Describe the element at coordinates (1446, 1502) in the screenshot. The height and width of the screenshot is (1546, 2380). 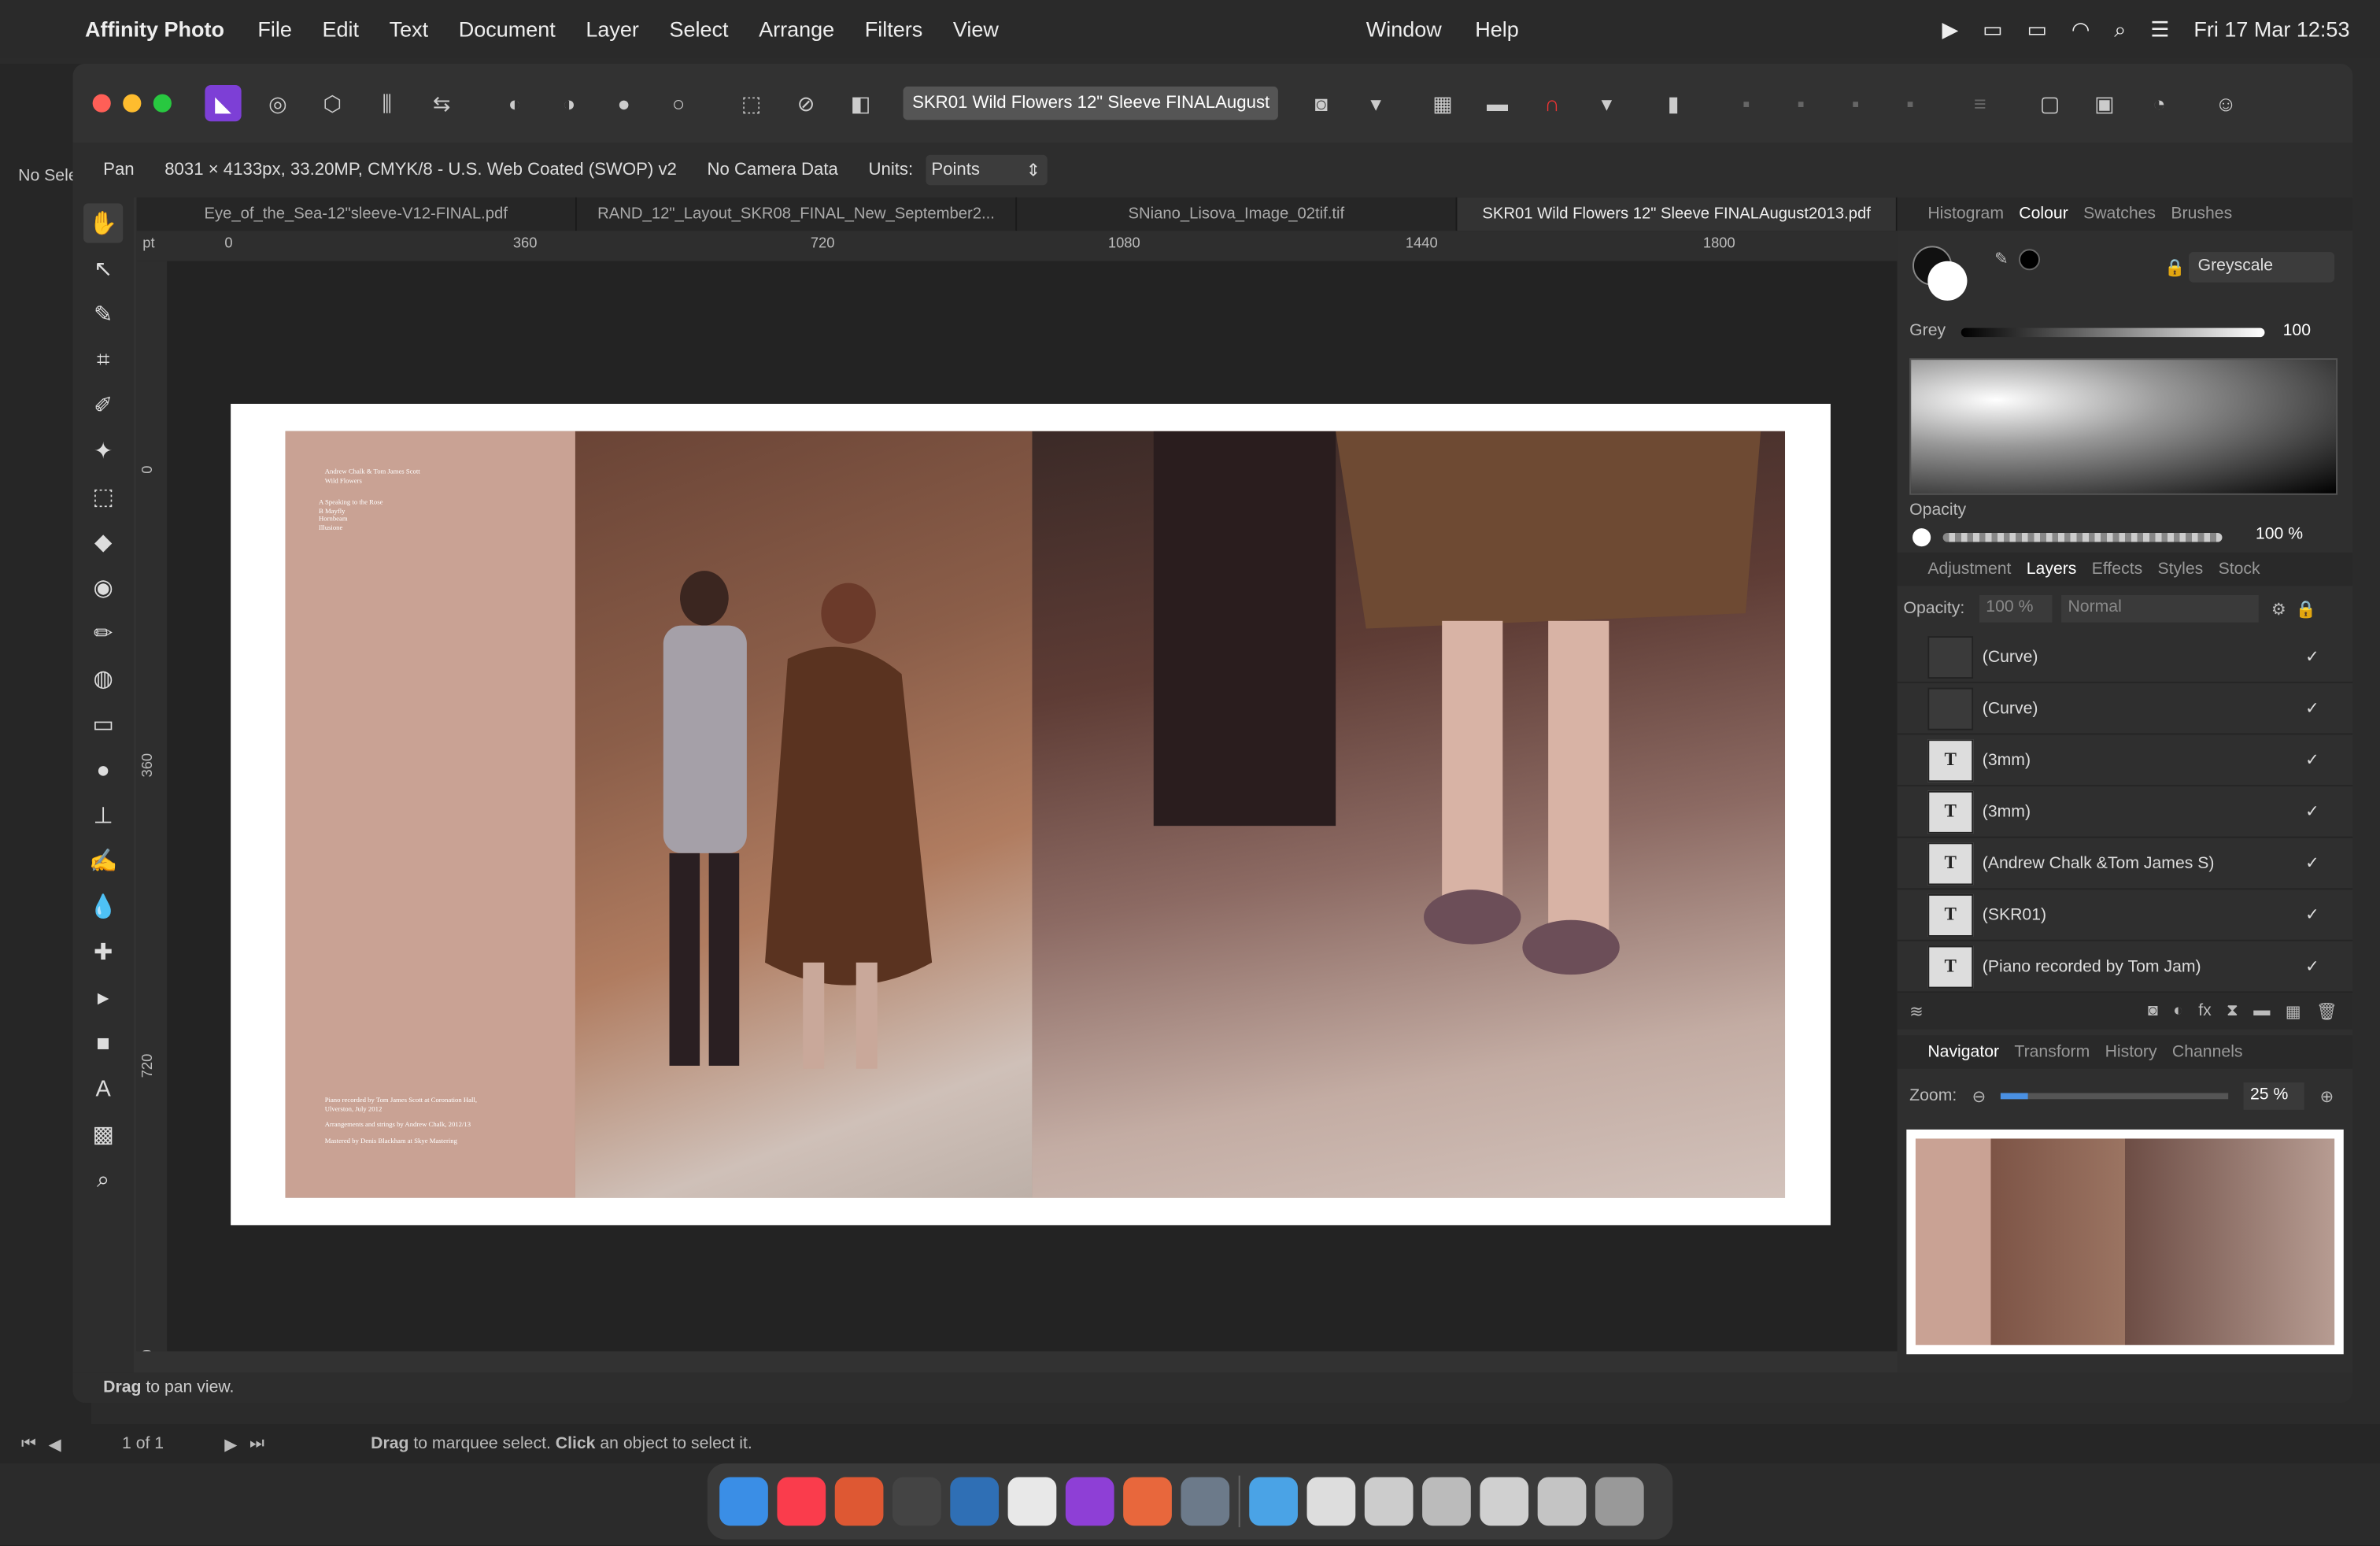
I see `recent-stack-icon` at that location.